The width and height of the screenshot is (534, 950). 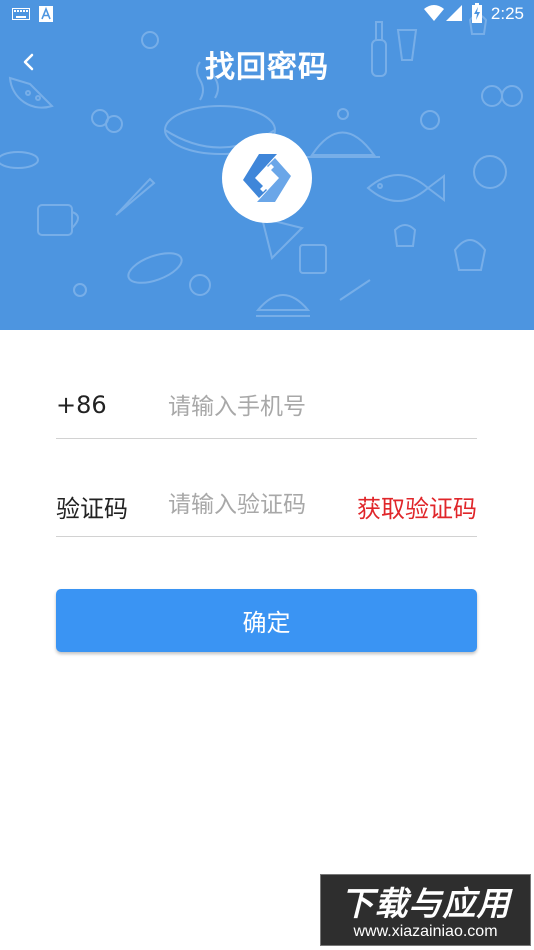 I want to click on phone-row: +86, so click(x=266, y=409).